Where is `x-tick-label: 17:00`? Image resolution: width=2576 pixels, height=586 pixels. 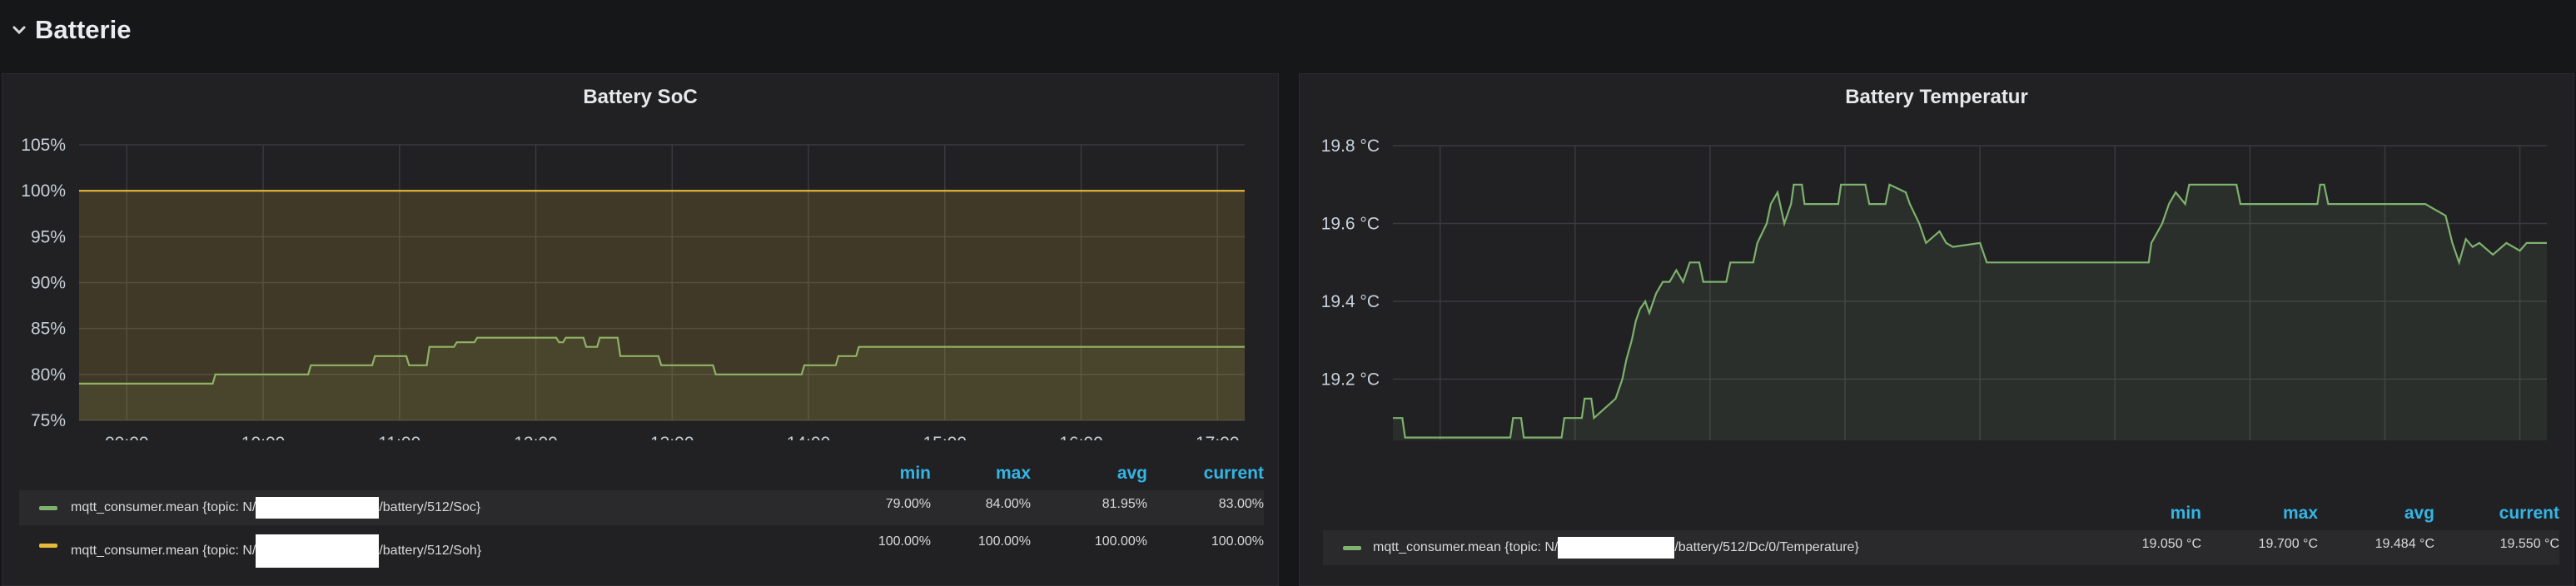
x-tick-label: 17:00 is located at coordinates (1218, 437).